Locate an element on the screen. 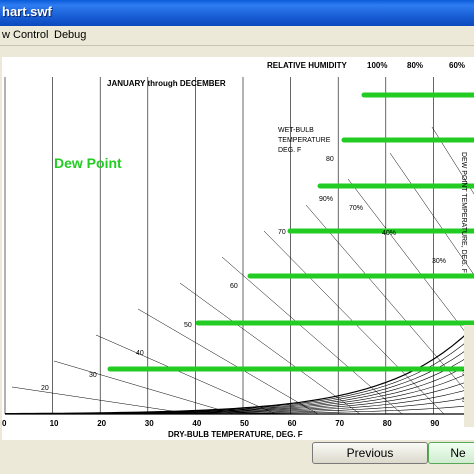  x-tick-label: 50 is located at coordinates (244, 423).